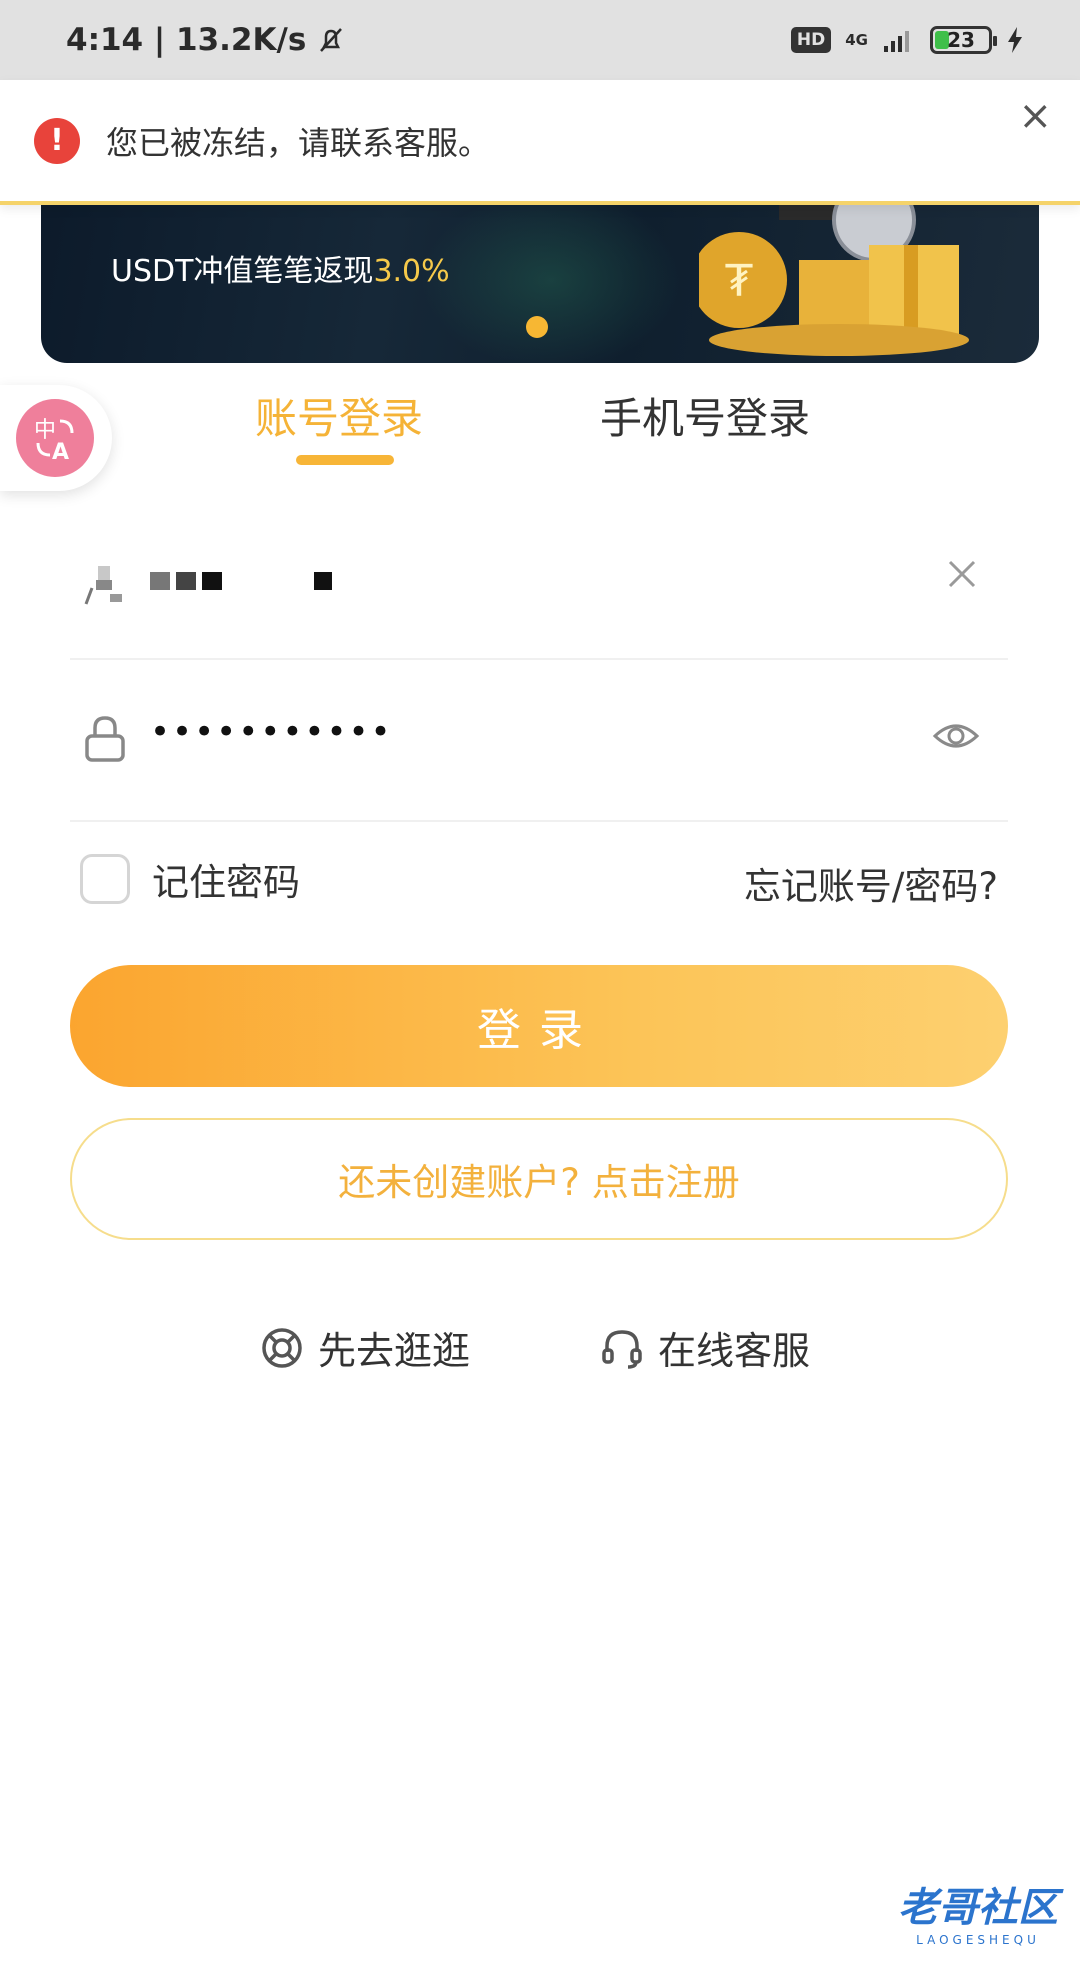 The height and width of the screenshot is (1967, 1080). Describe the element at coordinates (280, 271) in the screenshot. I see `banner-subline: USDT冲值笔笔返现3.0%` at that location.